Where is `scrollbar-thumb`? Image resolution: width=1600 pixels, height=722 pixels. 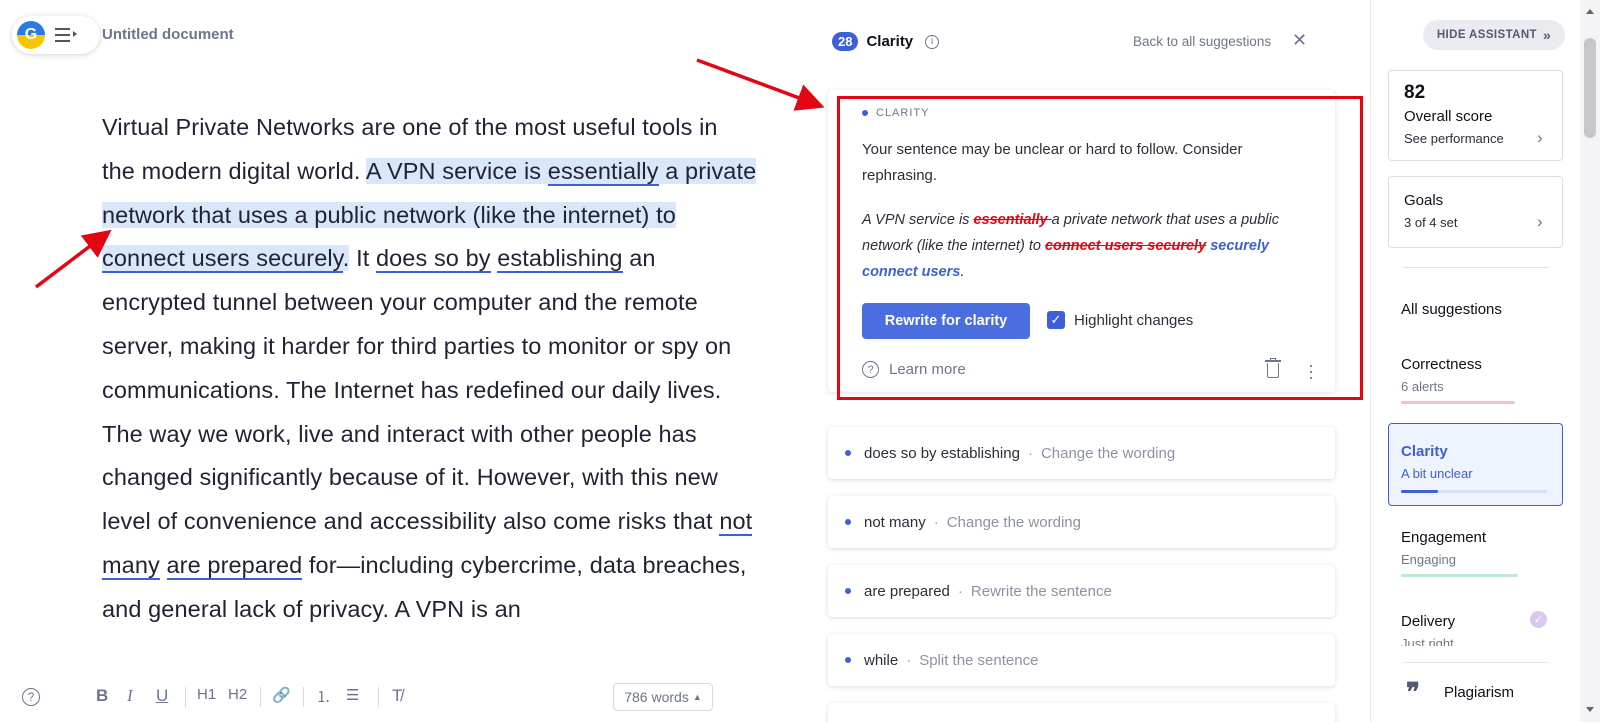
scrollbar-thumb is located at coordinates (1590, 88).